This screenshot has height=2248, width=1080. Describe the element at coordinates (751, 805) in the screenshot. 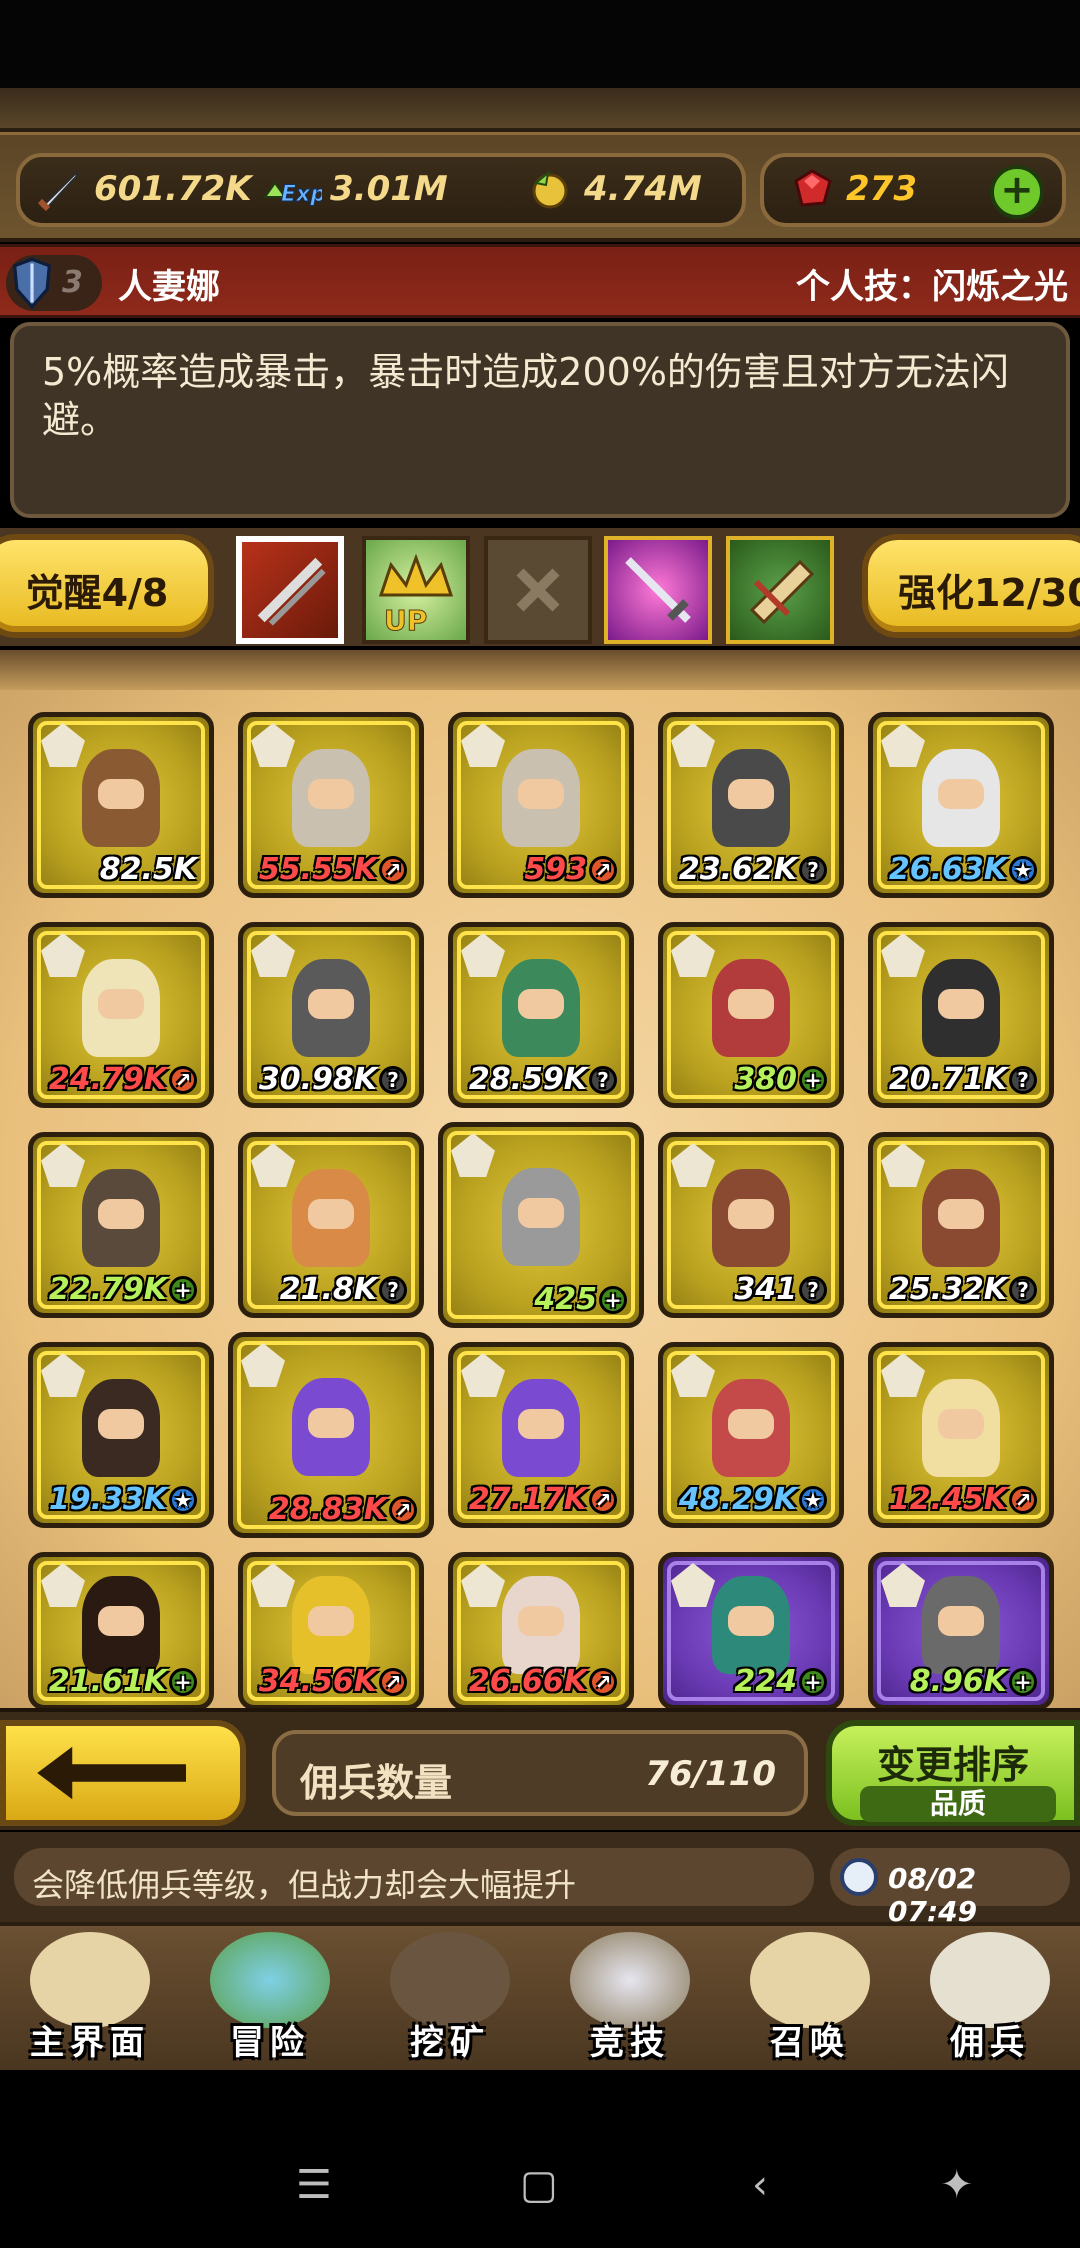

I see `hero-card: 23.62K?` at that location.